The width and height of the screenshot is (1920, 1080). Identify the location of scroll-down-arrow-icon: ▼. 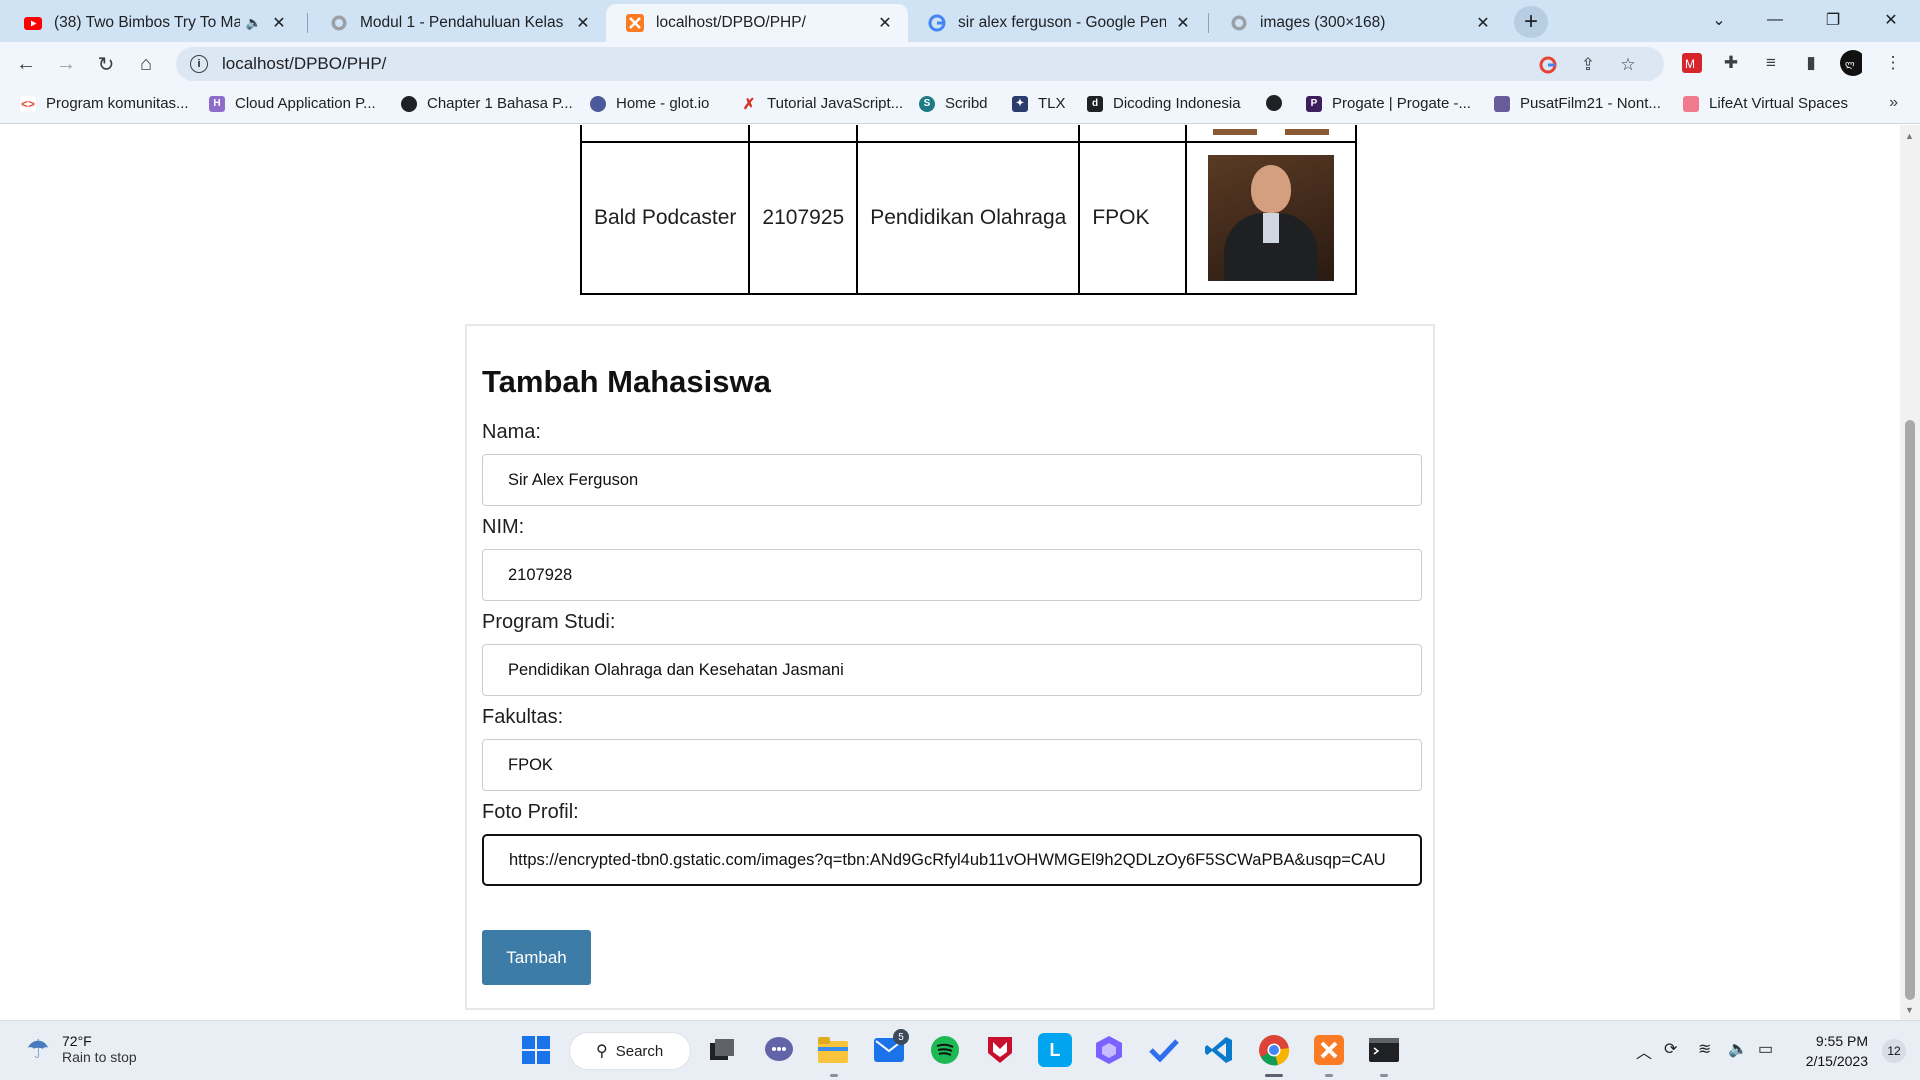
(1909, 1010).